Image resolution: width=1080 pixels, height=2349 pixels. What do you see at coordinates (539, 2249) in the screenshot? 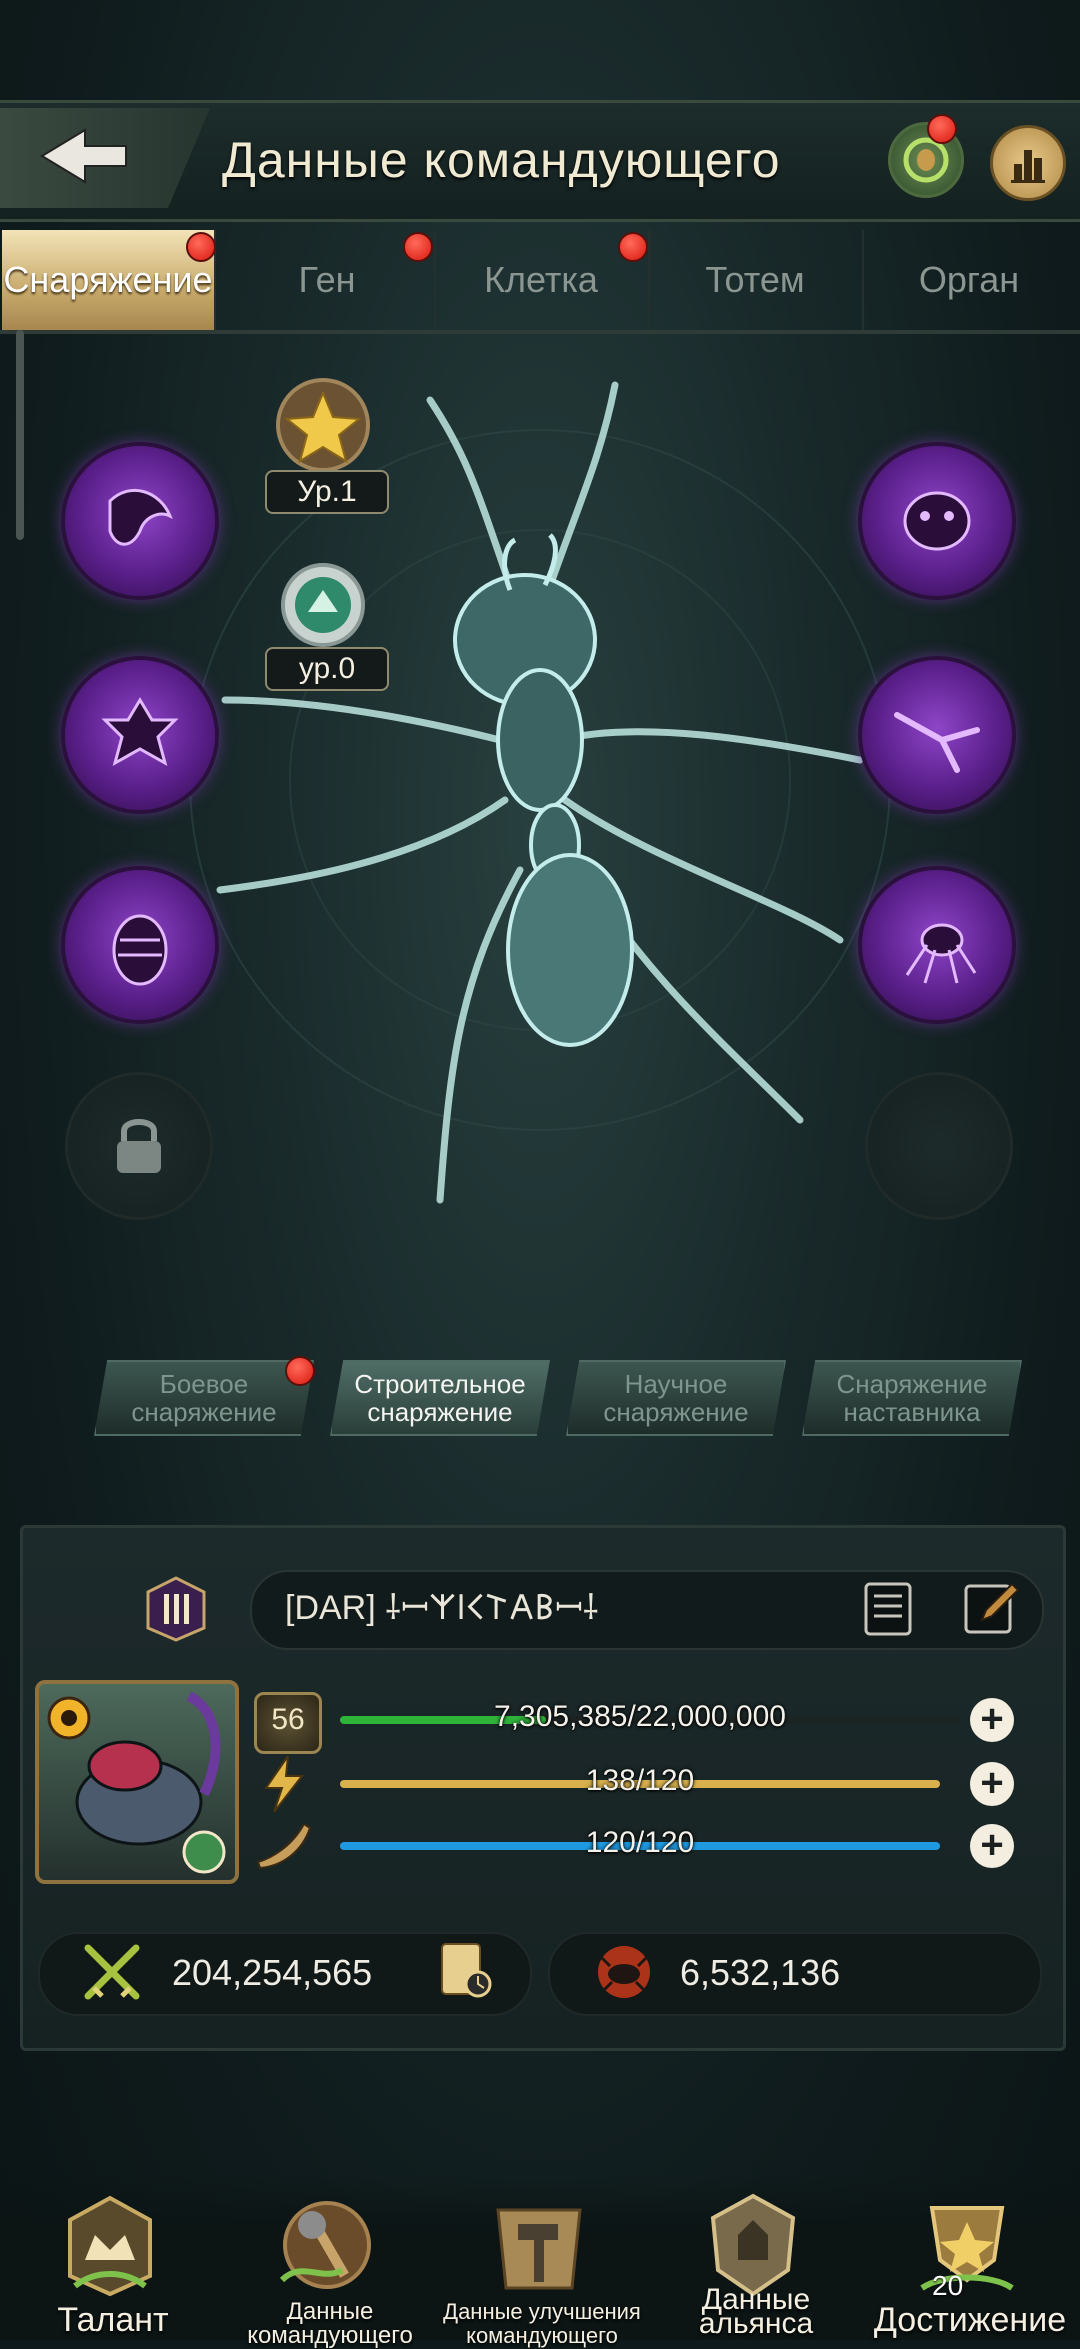
I see `hammer-scroll-icon` at bounding box center [539, 2249].